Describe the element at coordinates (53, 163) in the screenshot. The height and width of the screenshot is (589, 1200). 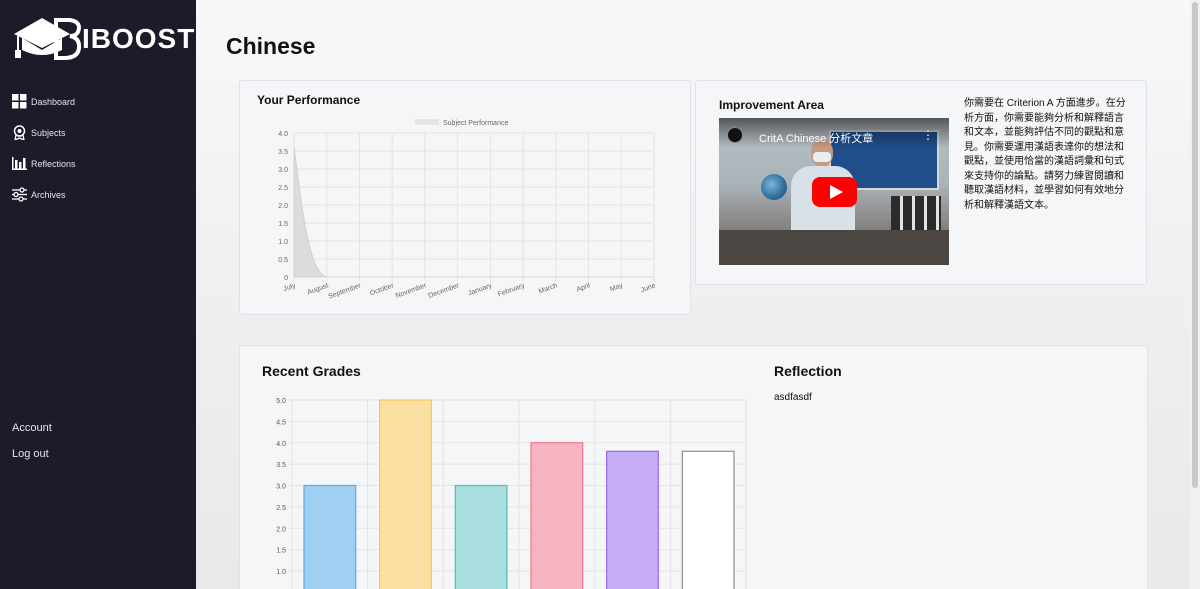
I see `sidebar-item-label: Reflections` at that location.